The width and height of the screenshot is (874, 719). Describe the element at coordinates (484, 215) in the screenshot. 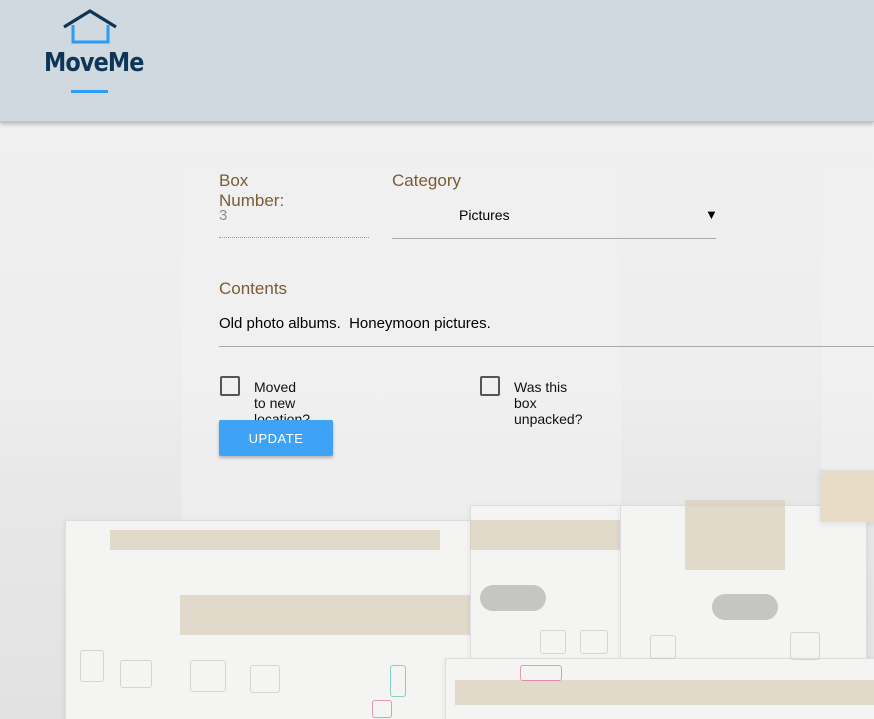

I see `category-selected-value: Pictures` at that location.